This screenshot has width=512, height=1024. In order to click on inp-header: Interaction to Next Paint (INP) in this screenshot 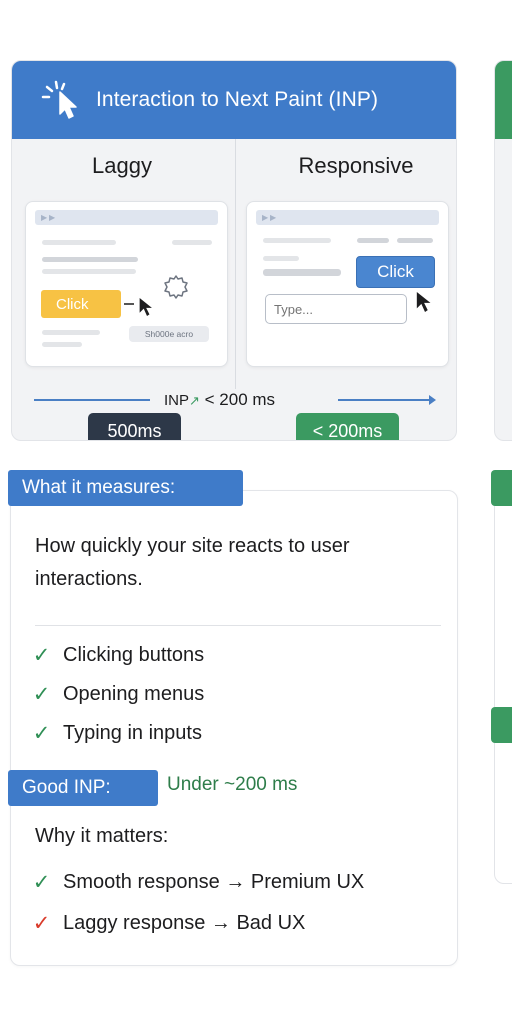, I will do `click(234, 100)`.